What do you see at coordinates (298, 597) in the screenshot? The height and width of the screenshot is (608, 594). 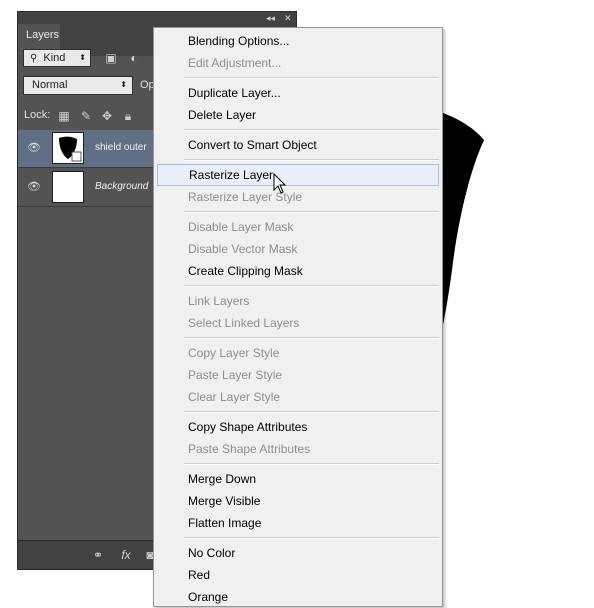 I see `menu-item-orange: Orange` at bounding box center [298, 597].